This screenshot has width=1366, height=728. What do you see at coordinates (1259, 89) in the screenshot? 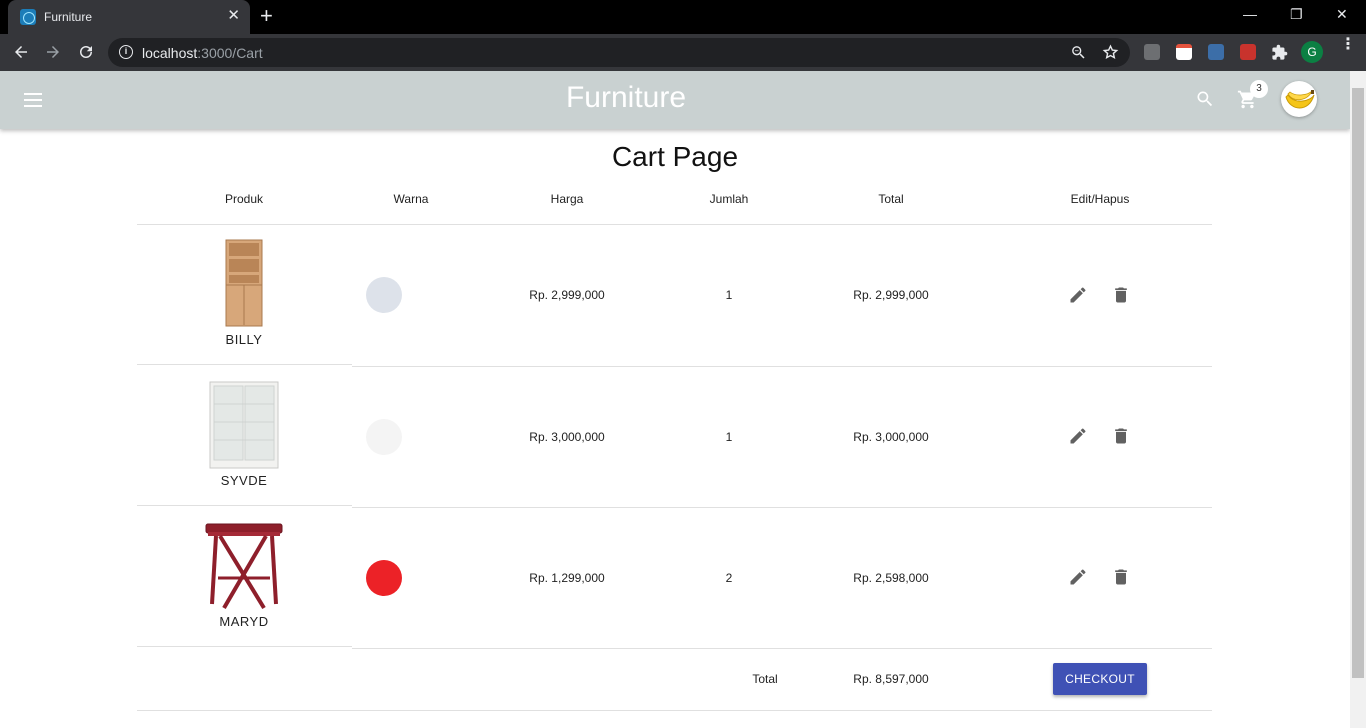
I see `cart-count-badge: 3` at bounding box center [1259, 89].